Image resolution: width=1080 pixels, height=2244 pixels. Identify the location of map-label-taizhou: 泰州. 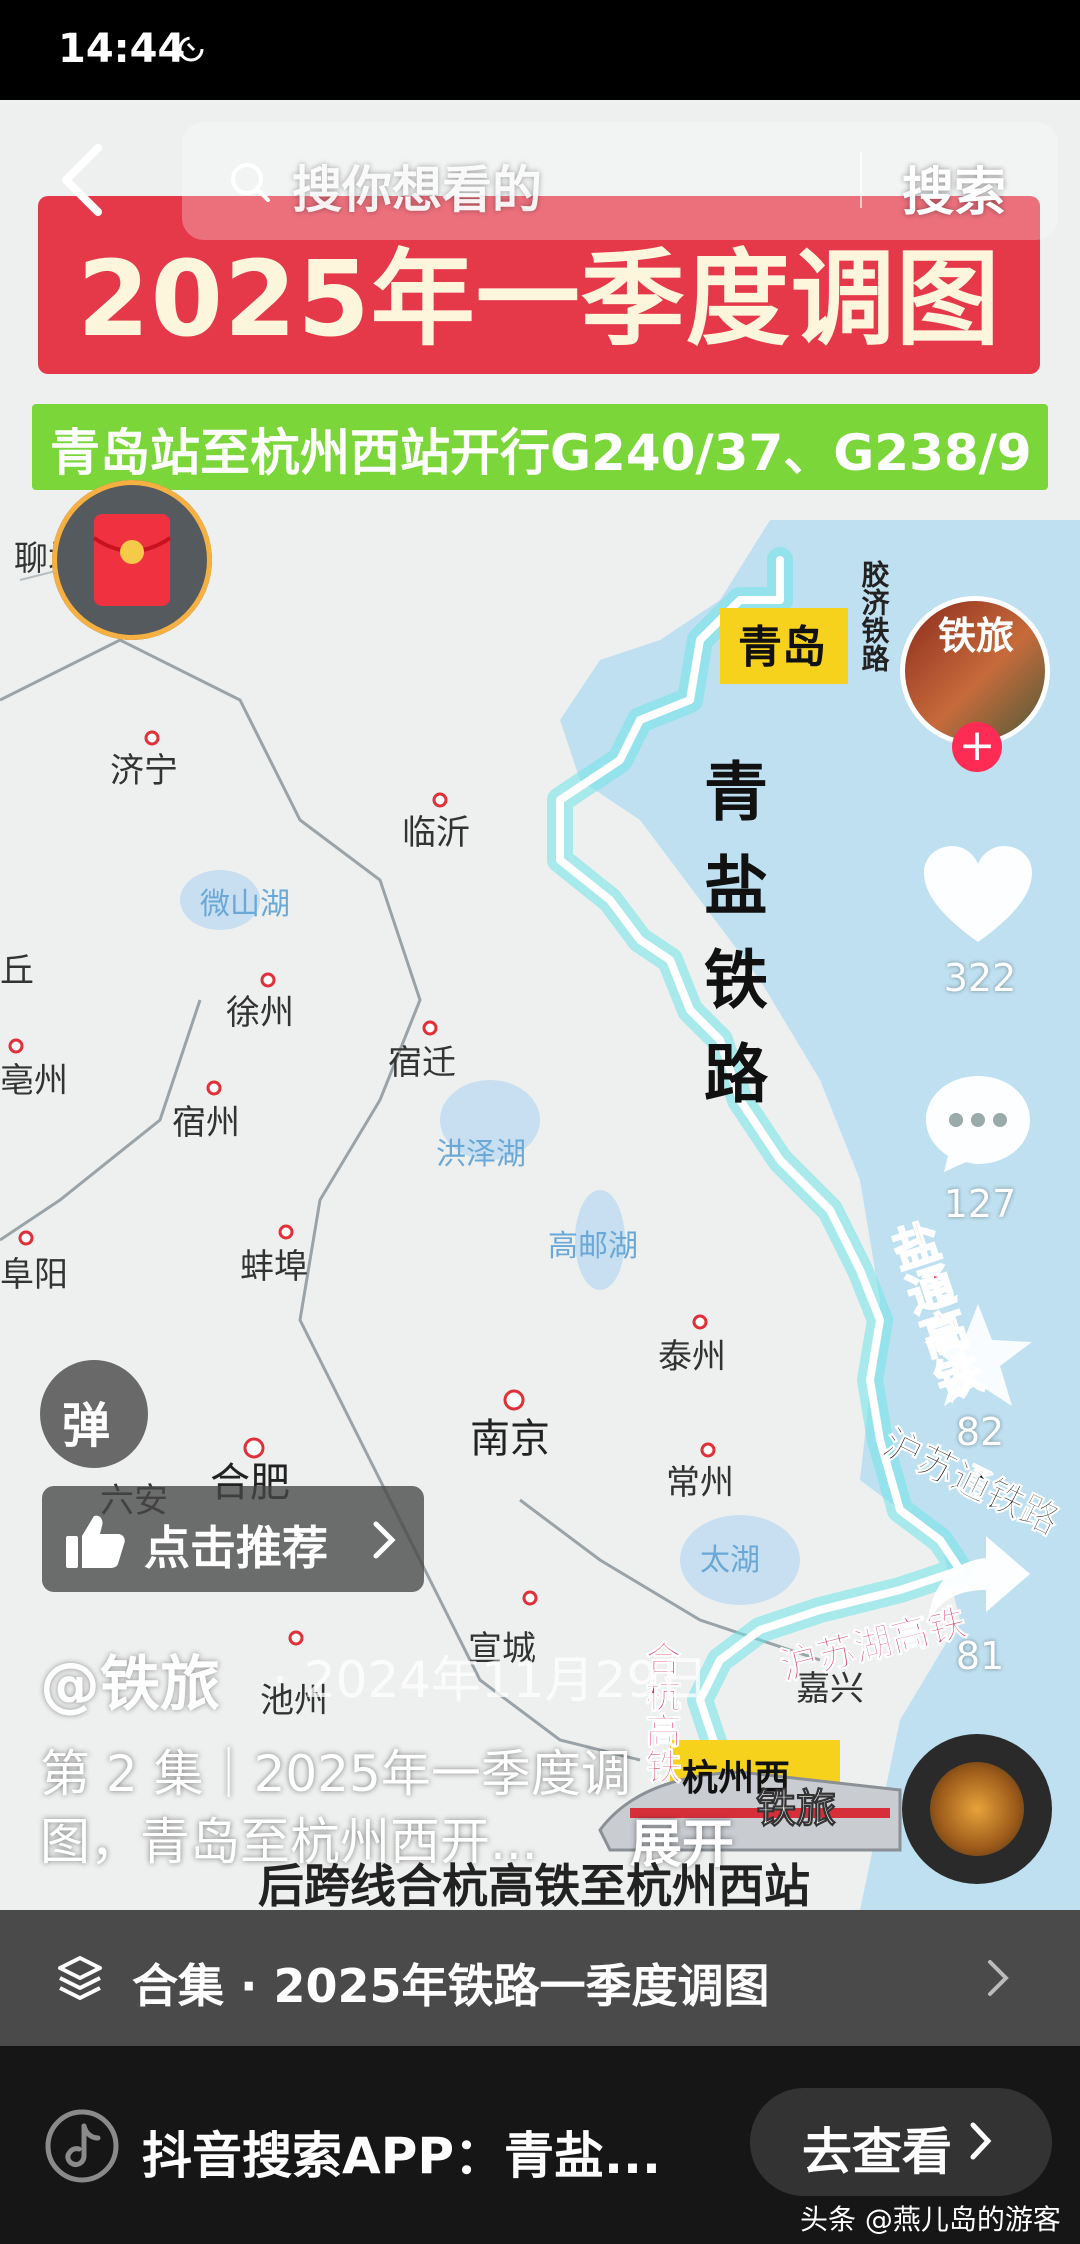
(692, 1357).